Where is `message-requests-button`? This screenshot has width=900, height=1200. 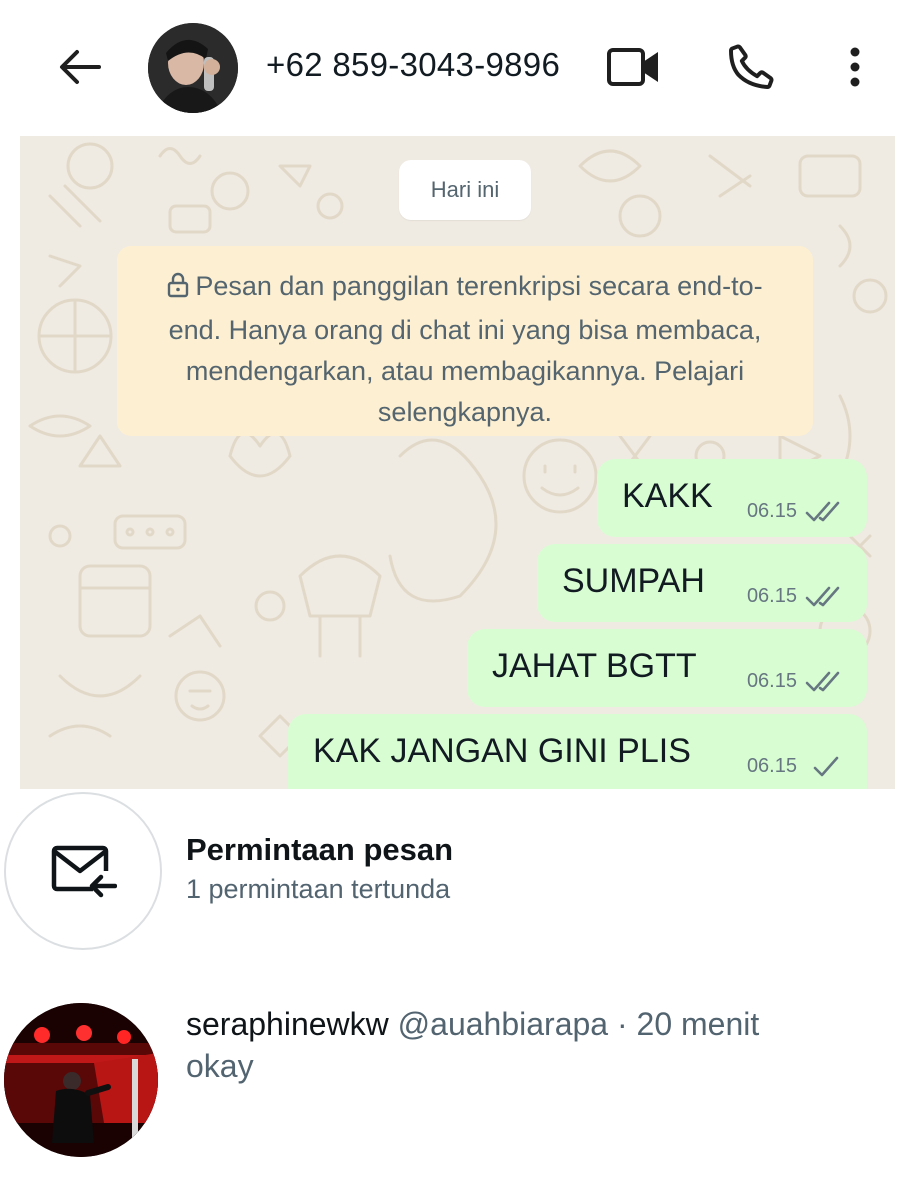
message-requests-button is located at coordinates (83, 871).